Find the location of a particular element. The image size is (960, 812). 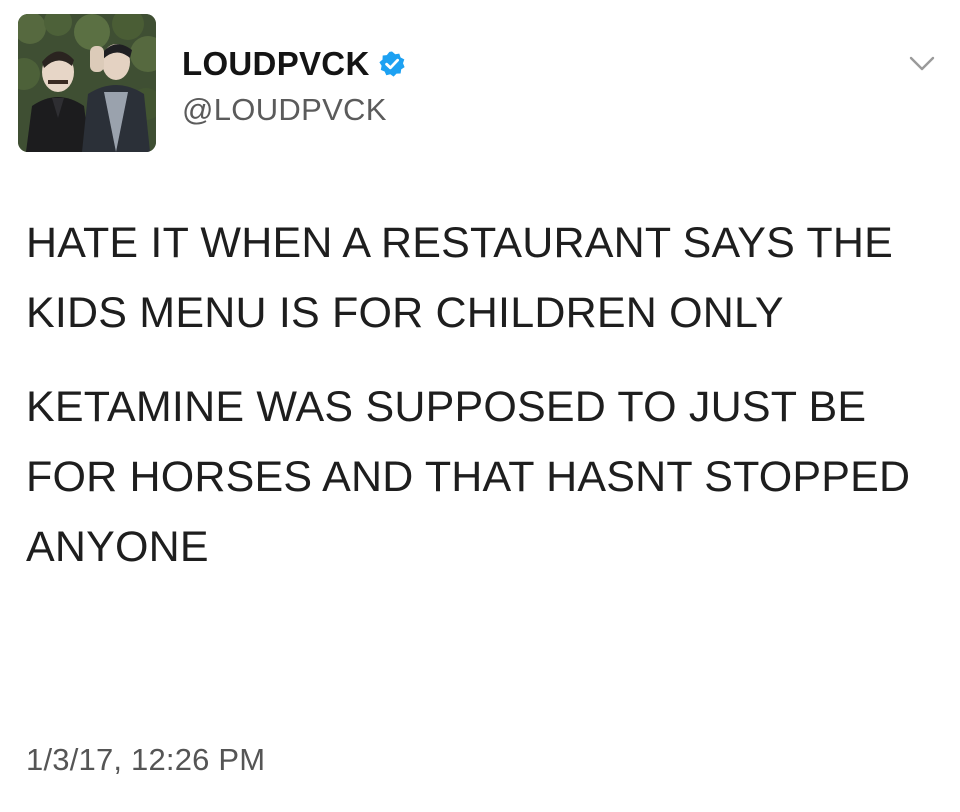

user-handle: @LOUDPVCK is located at coordinates (284, 110).